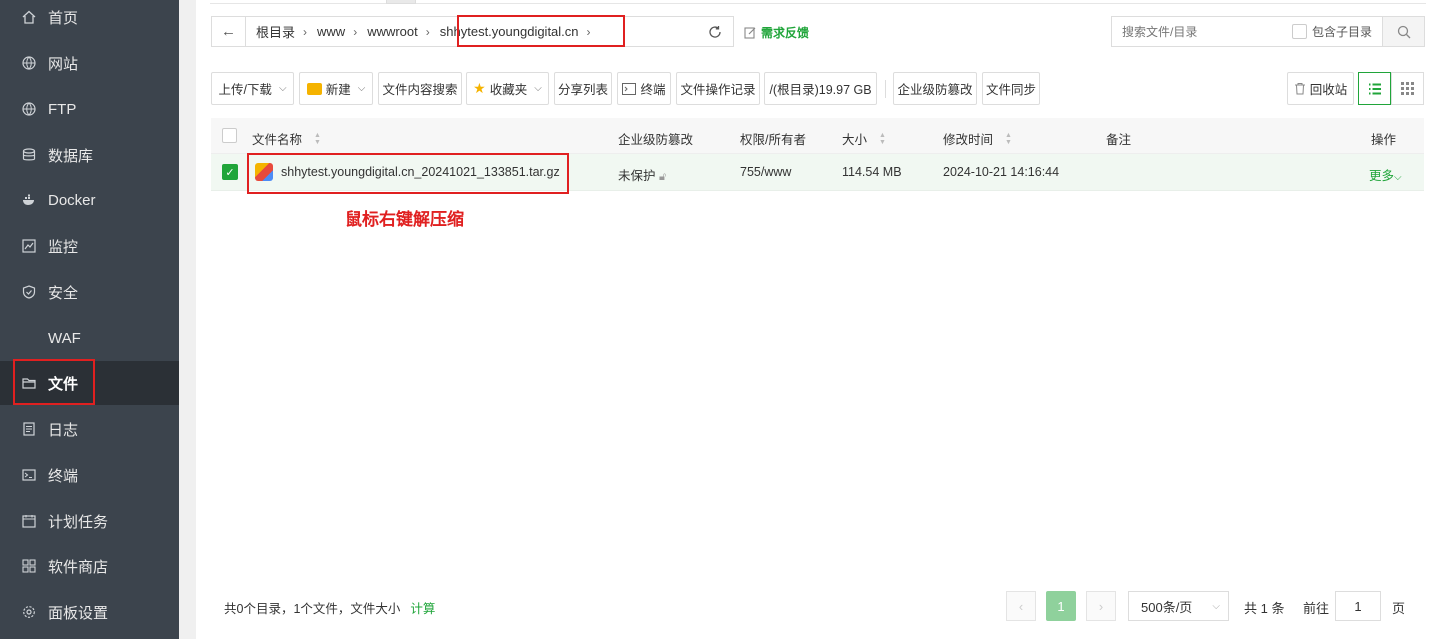 This screenshot has height=639, width=1440. What do you see at coordinates (336, 88) in the screenshot?
I see `new-dropdown: 新建 ⌵` at bounding box center [336, 88].